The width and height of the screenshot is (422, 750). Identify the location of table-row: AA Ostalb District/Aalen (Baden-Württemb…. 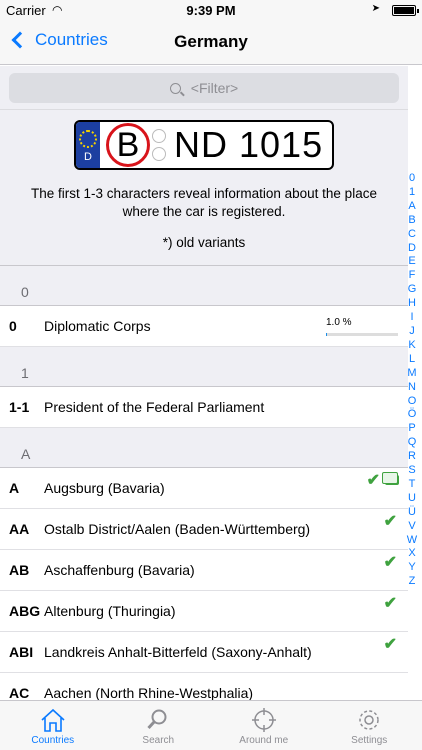
(204, 529).